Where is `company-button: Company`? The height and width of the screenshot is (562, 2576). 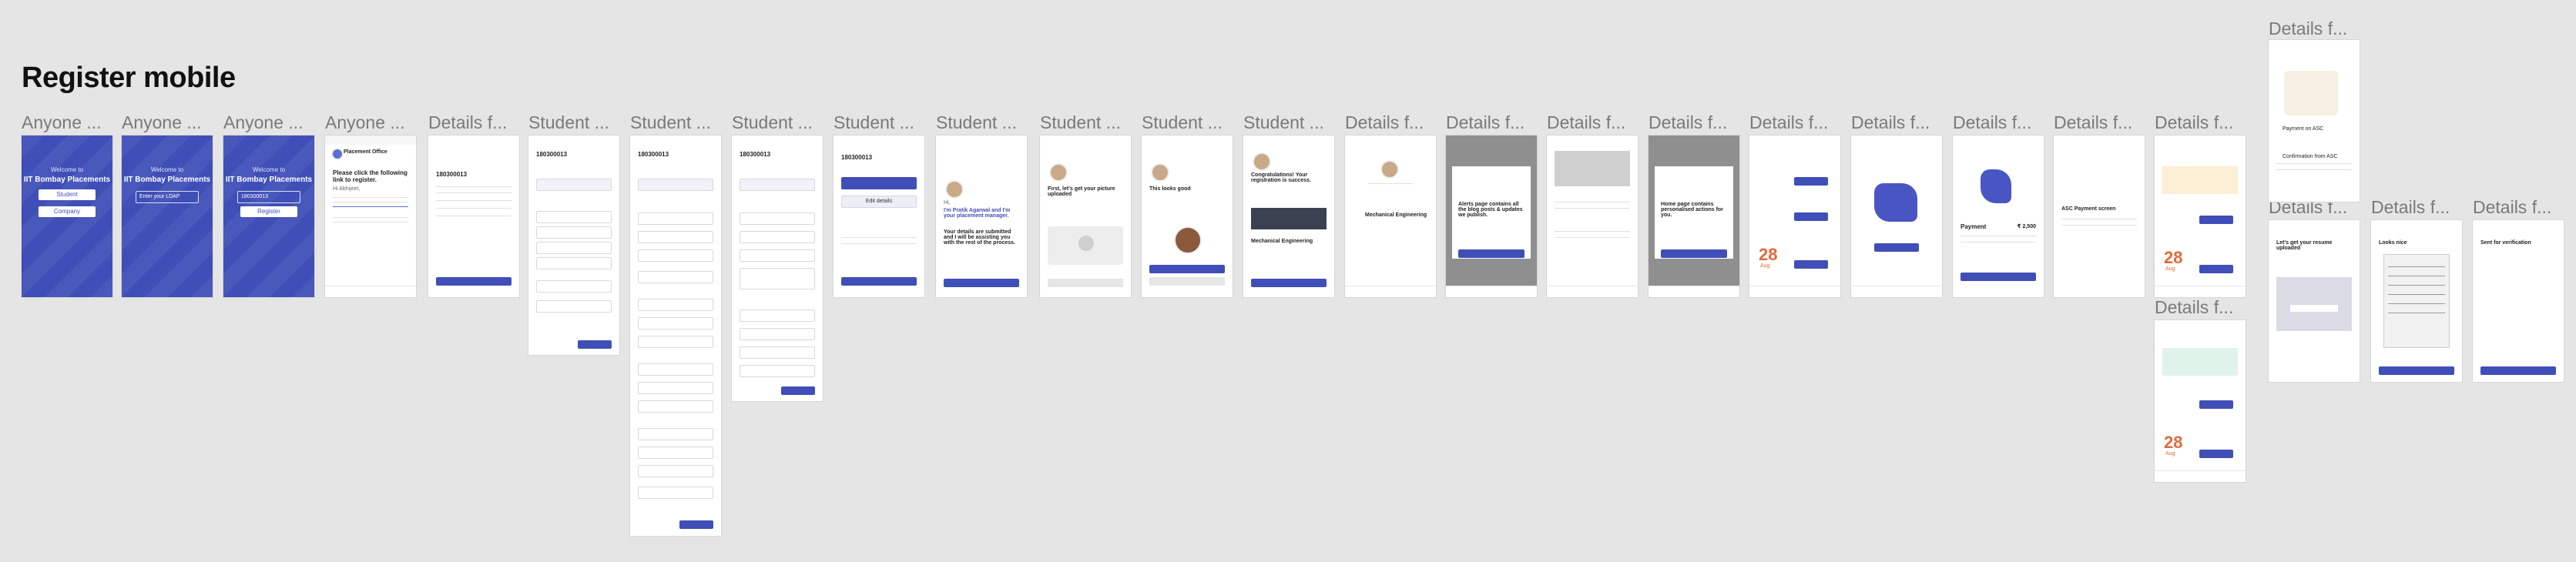
company-button: Company is located at coordinates (67, 211).